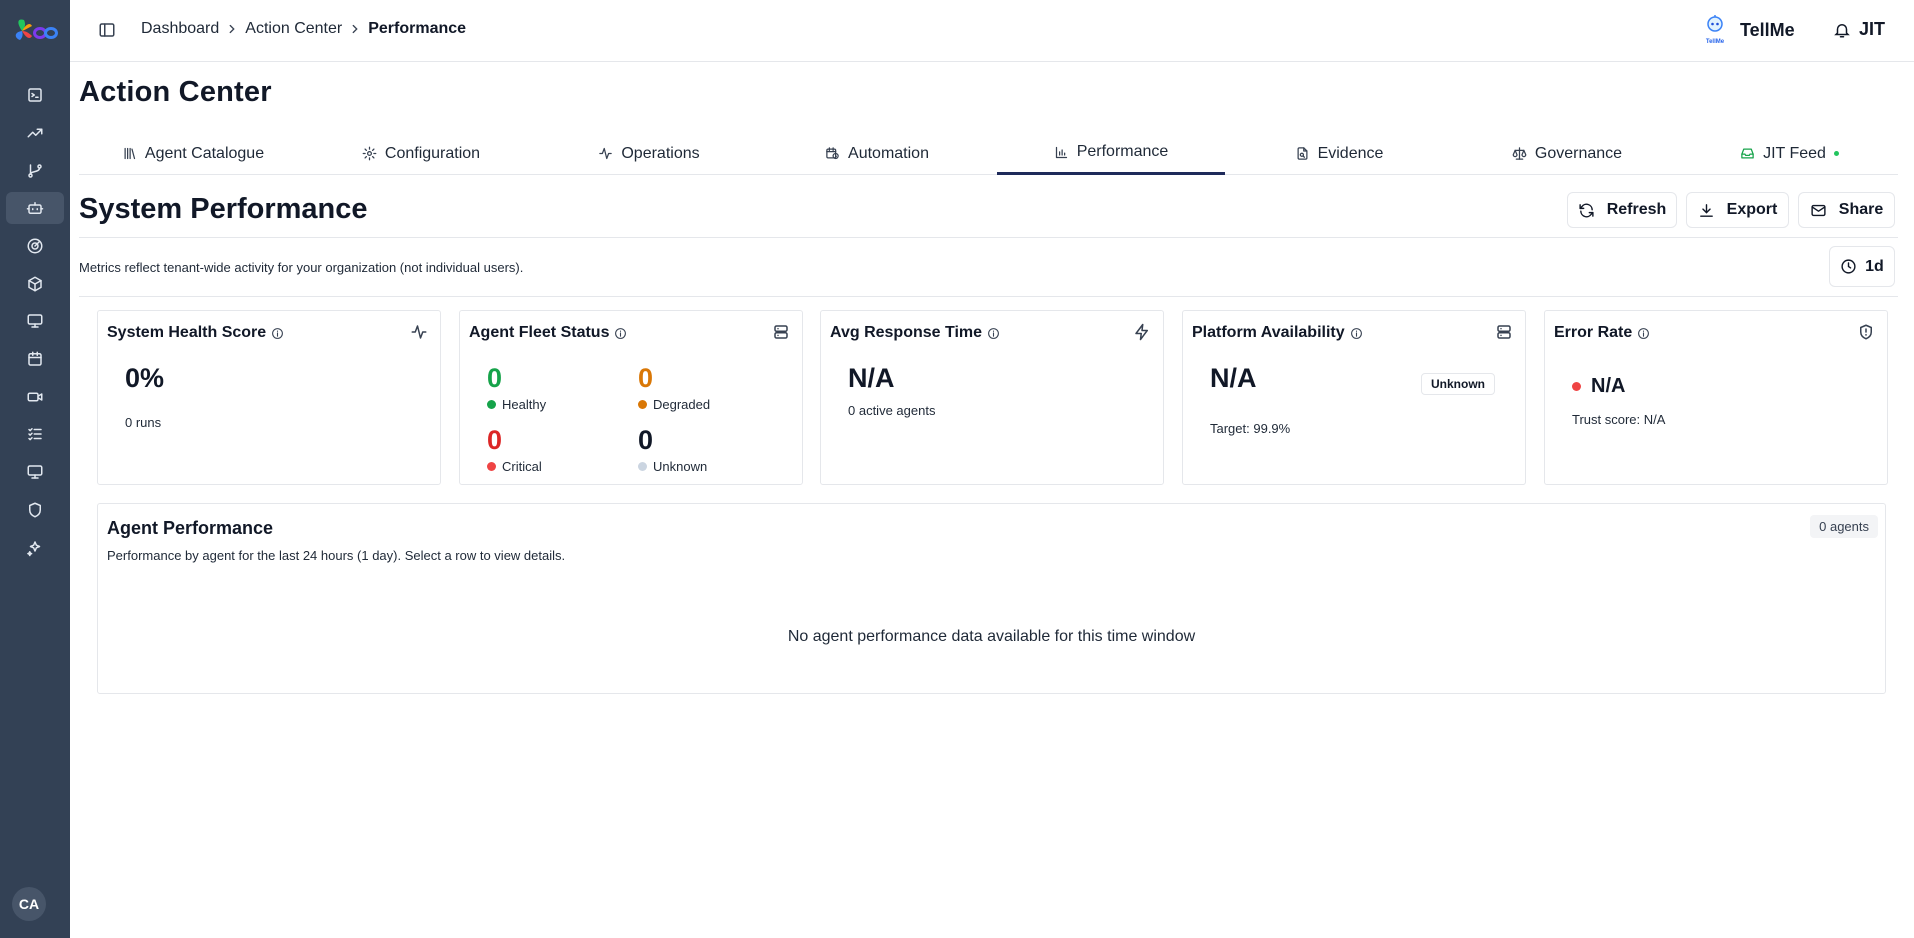 This screenshot has width=1914, height=938. What do you see at coordinates (1111, 153) in the screenshot?
I see `tab-performance: Performance` at bounding box center [1111, 153].